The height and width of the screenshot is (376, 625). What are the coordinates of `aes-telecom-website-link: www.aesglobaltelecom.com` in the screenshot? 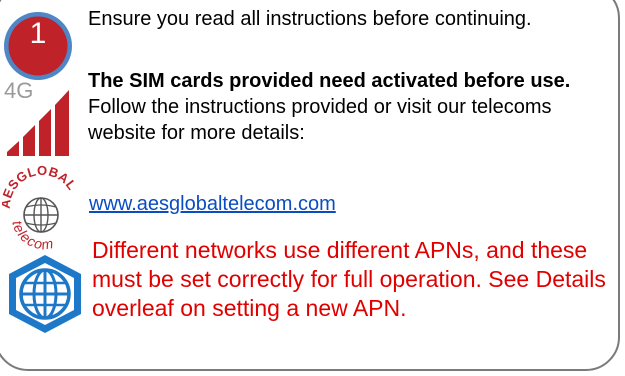 It's located at (212, 204).